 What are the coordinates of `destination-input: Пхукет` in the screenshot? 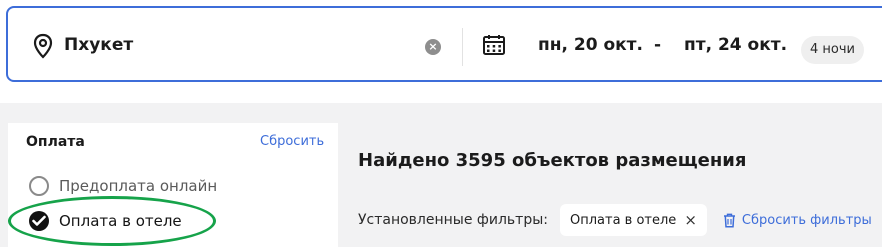 It's located at (98, 45).